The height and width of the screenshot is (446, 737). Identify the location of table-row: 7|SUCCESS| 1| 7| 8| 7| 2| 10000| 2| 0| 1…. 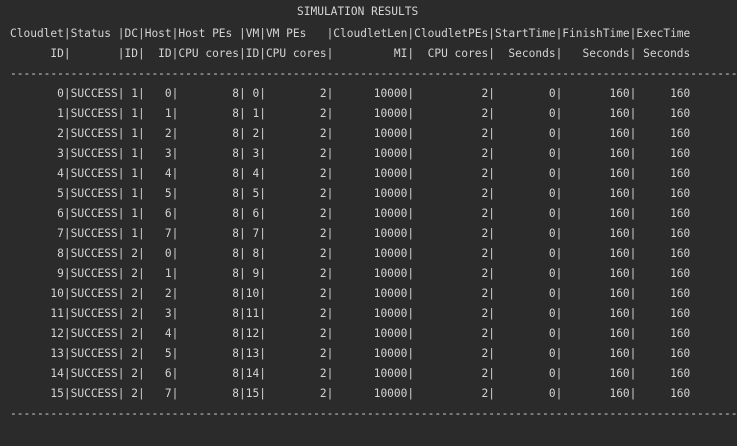
(350, 233).